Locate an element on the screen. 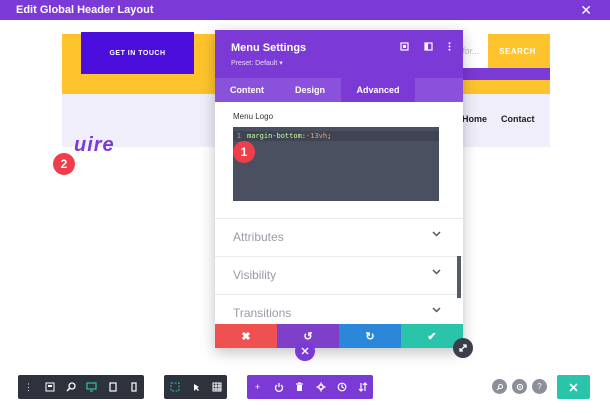  collapse-icon is located at coordinates (305, 351).